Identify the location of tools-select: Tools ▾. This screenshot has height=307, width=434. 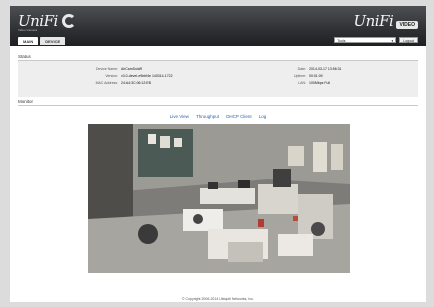
(365, 40).